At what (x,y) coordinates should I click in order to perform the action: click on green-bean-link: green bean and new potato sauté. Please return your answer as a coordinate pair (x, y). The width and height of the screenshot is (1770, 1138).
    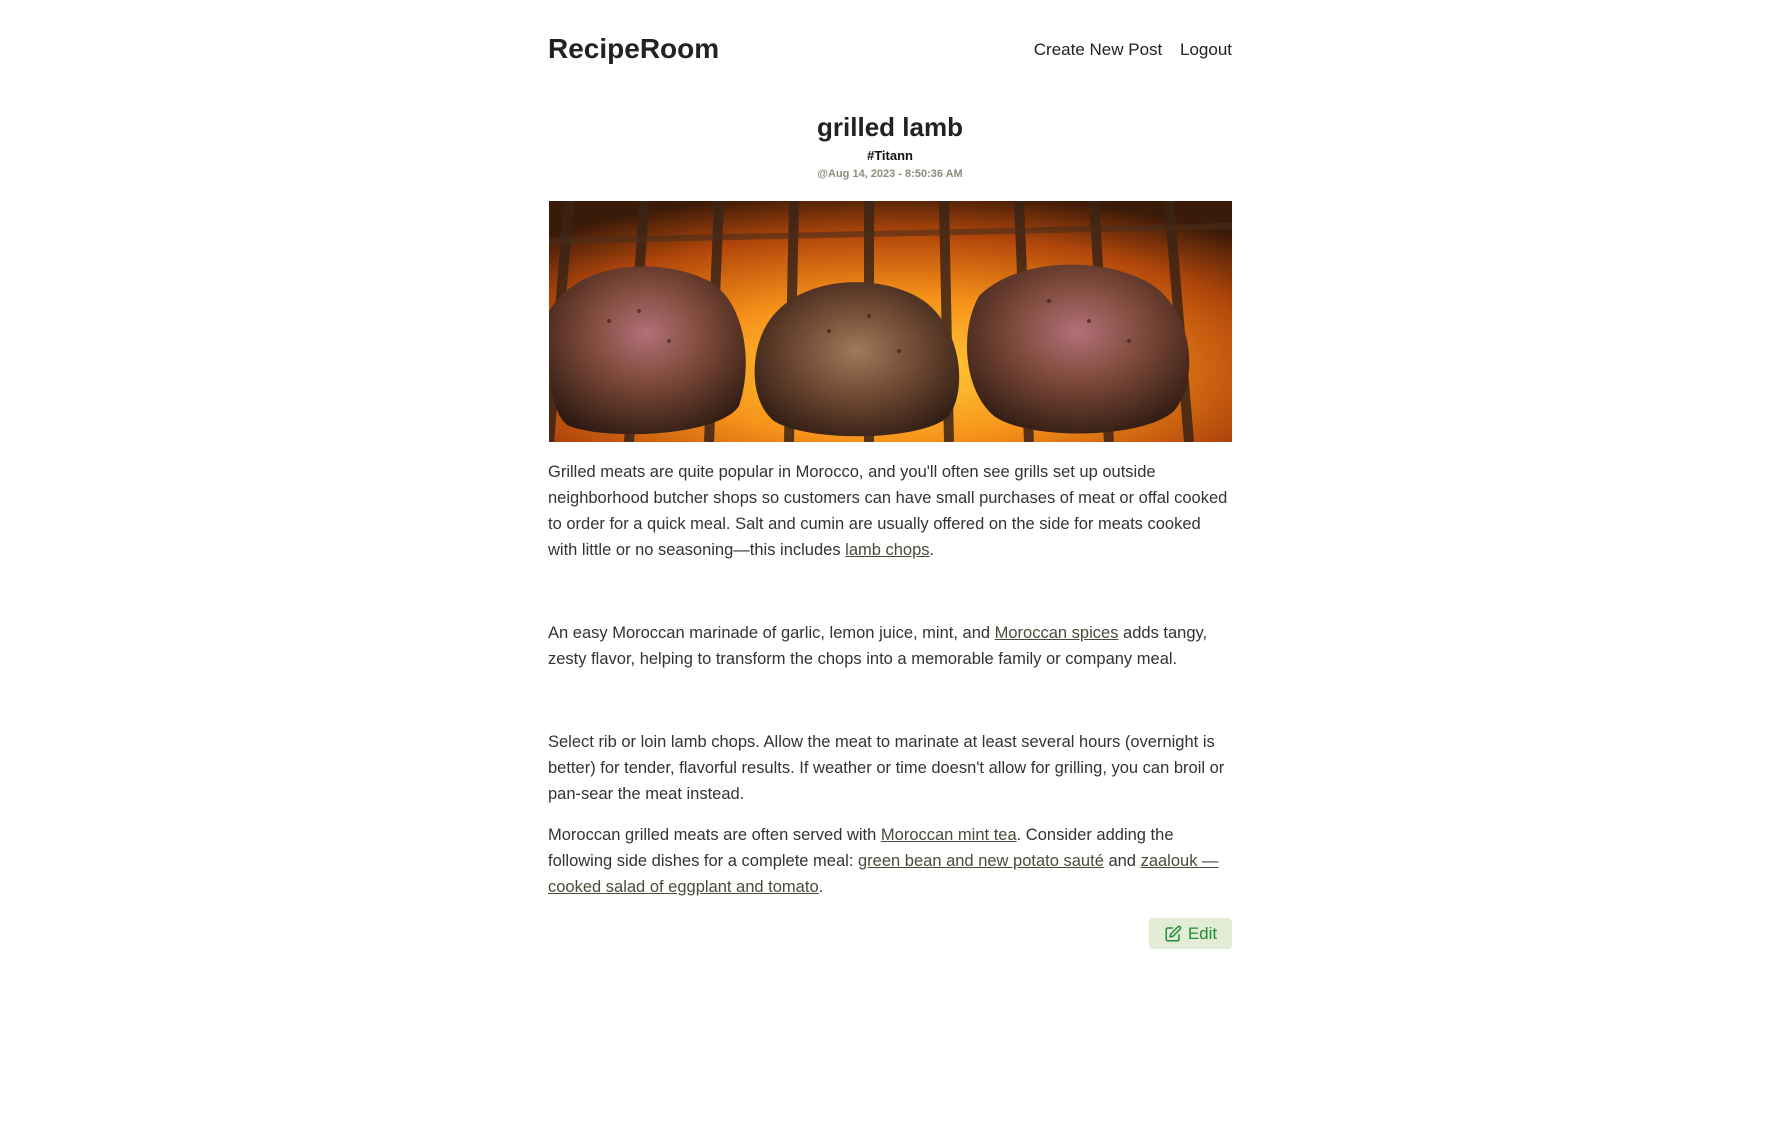
    Looking at the image, I should click on (981, 861).